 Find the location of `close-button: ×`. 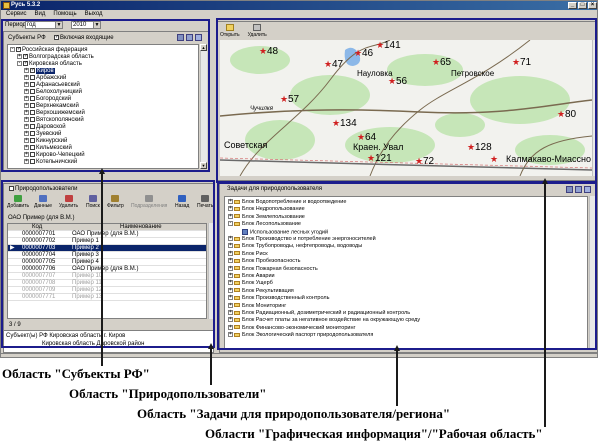

close-button: × is located at coordinates (592, 5).